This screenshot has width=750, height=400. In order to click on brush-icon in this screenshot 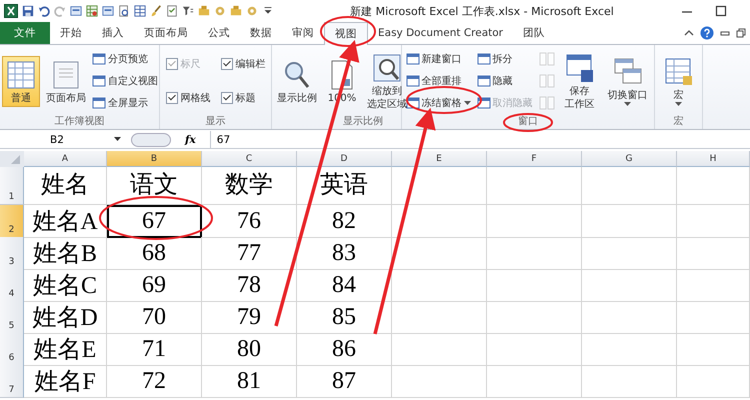, I will do `click(156, 11)`.